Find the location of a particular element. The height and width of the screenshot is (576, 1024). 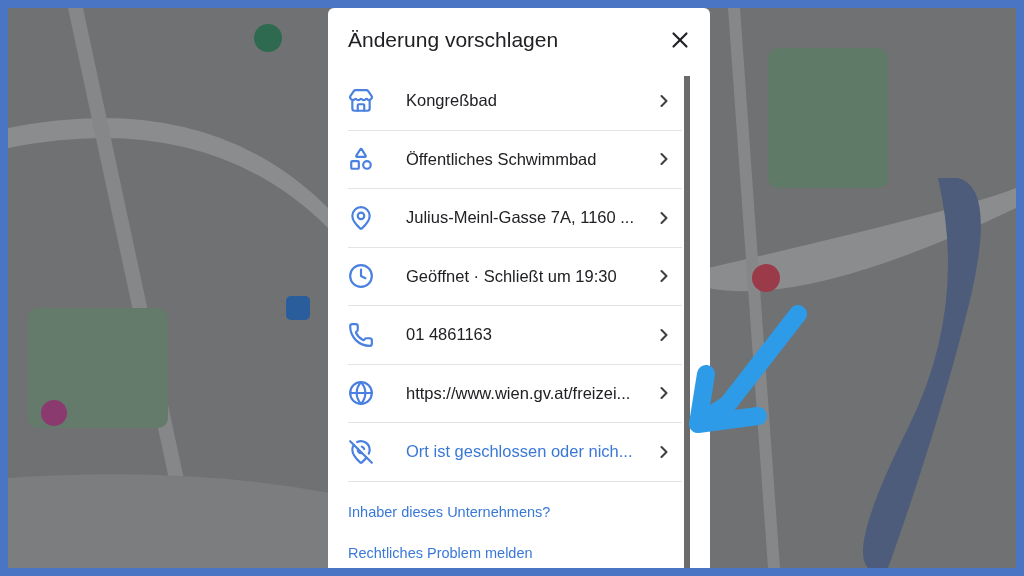

edit-option-row: 01 4861163 is located at coordinates (515, 335).